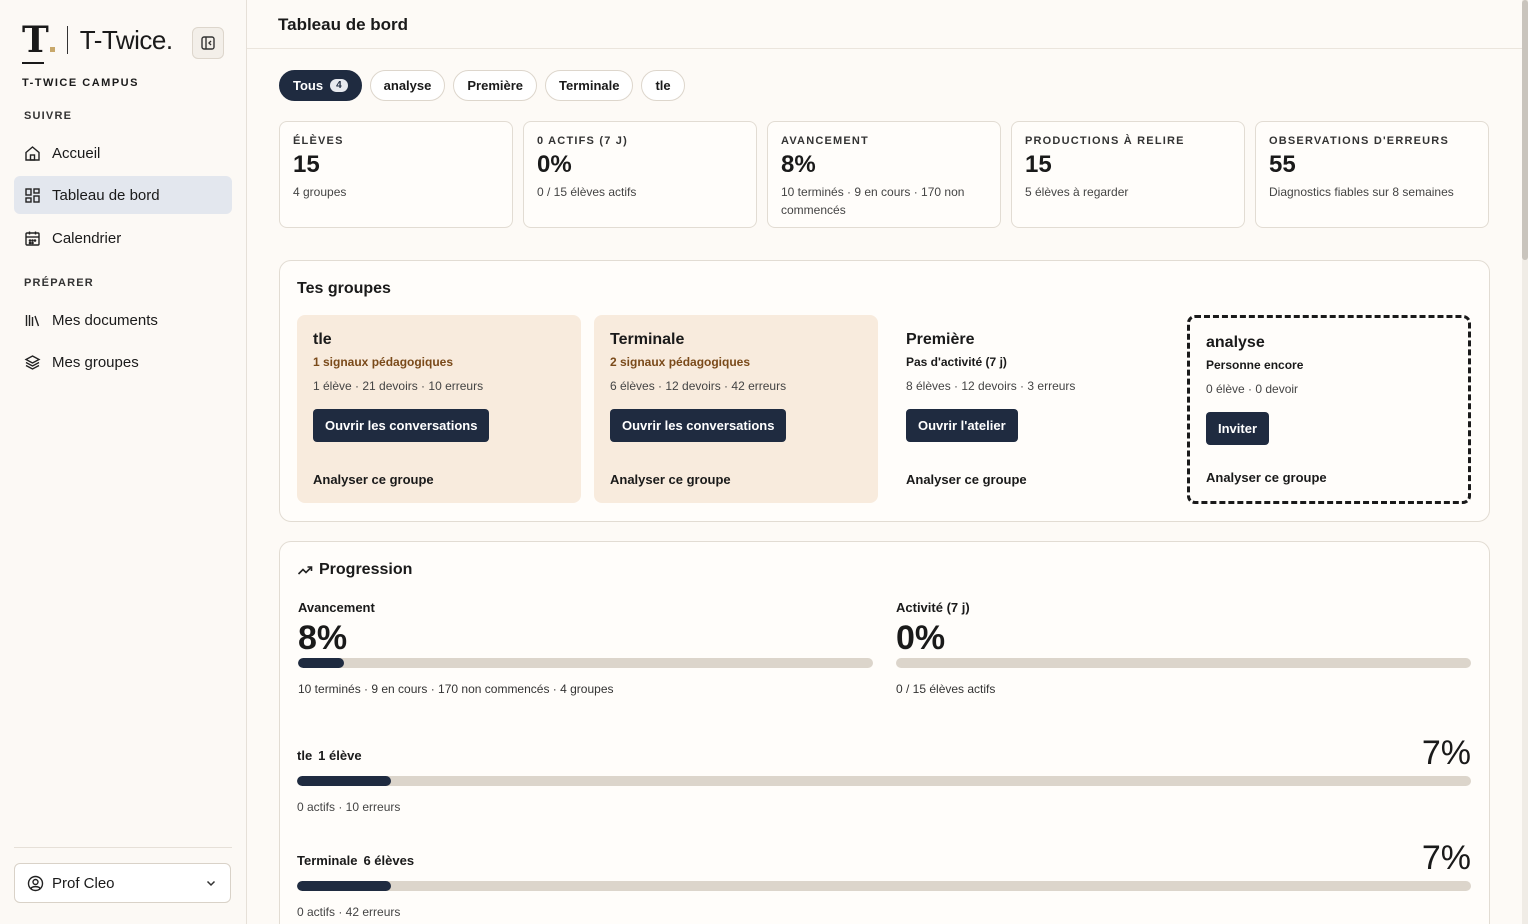 This screenshot has height=924, width=1528. I want to click on page-title: Tableau de bord, so click(343, 24).